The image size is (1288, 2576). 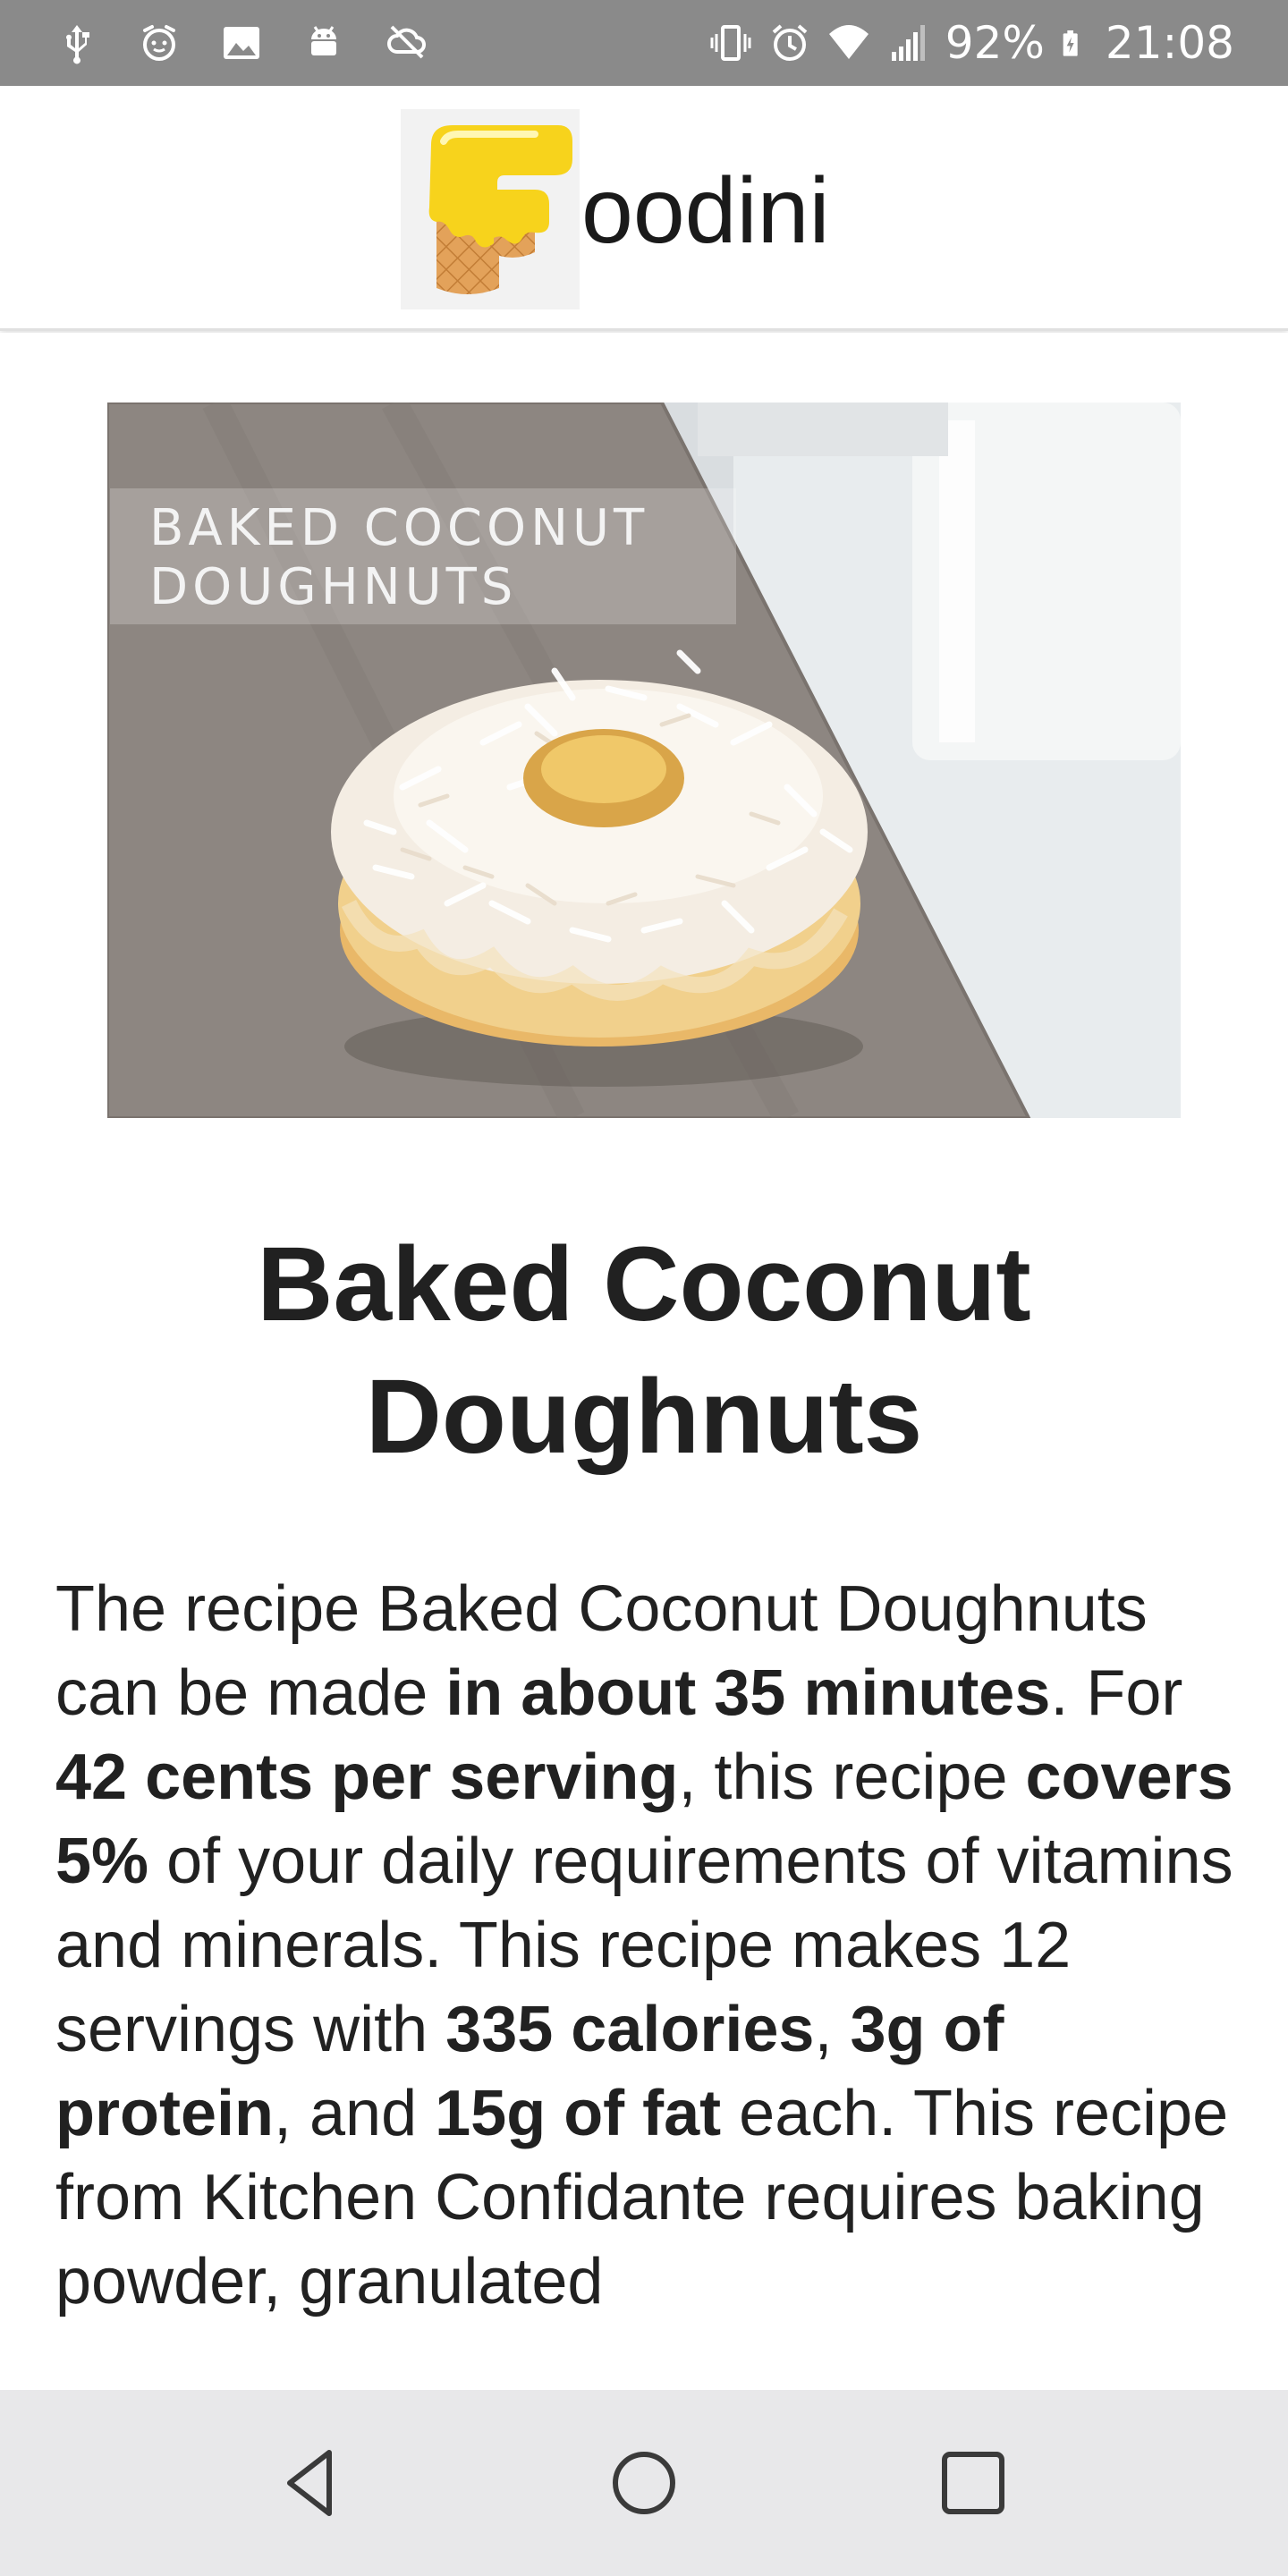 What do you see at coordinates (973, 2483) in the screenshot?
I see `recents-icon` at bounding box center [973, 2483].